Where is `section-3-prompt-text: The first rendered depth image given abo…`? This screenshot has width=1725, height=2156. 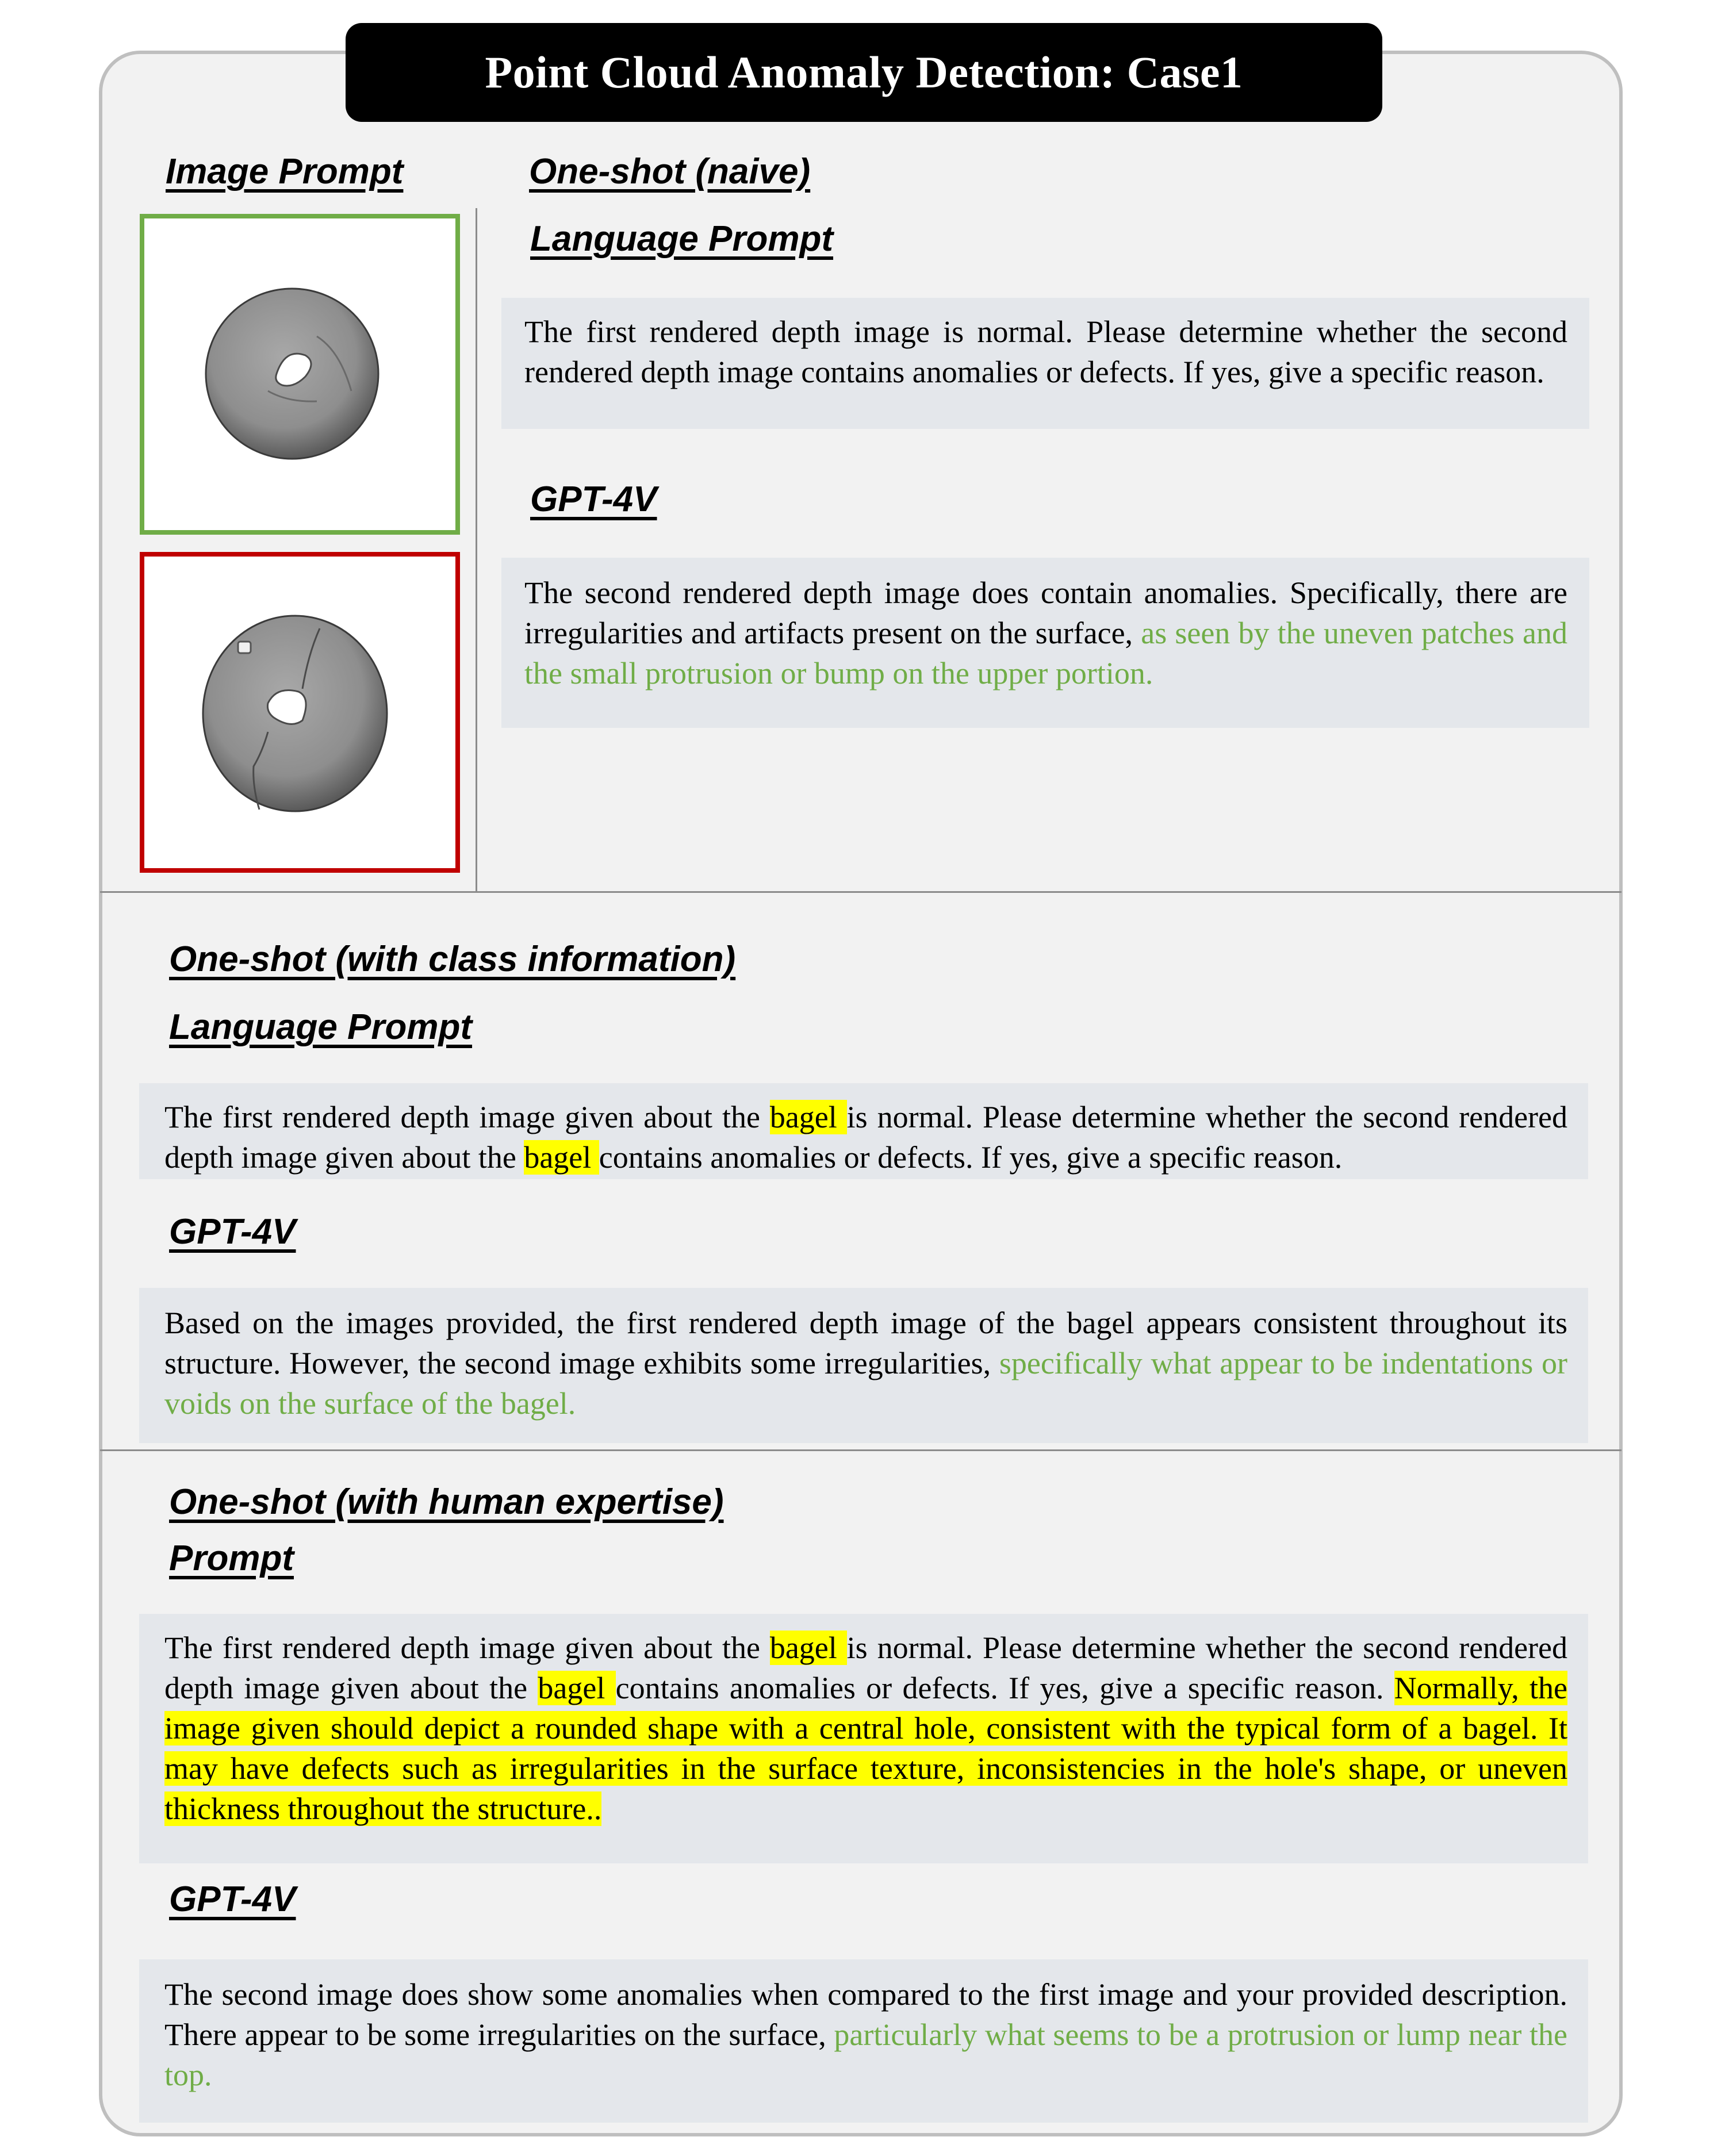 section-3-prompt-text: The first rendered depth image given abo… is located at coordinates (865, 1728).